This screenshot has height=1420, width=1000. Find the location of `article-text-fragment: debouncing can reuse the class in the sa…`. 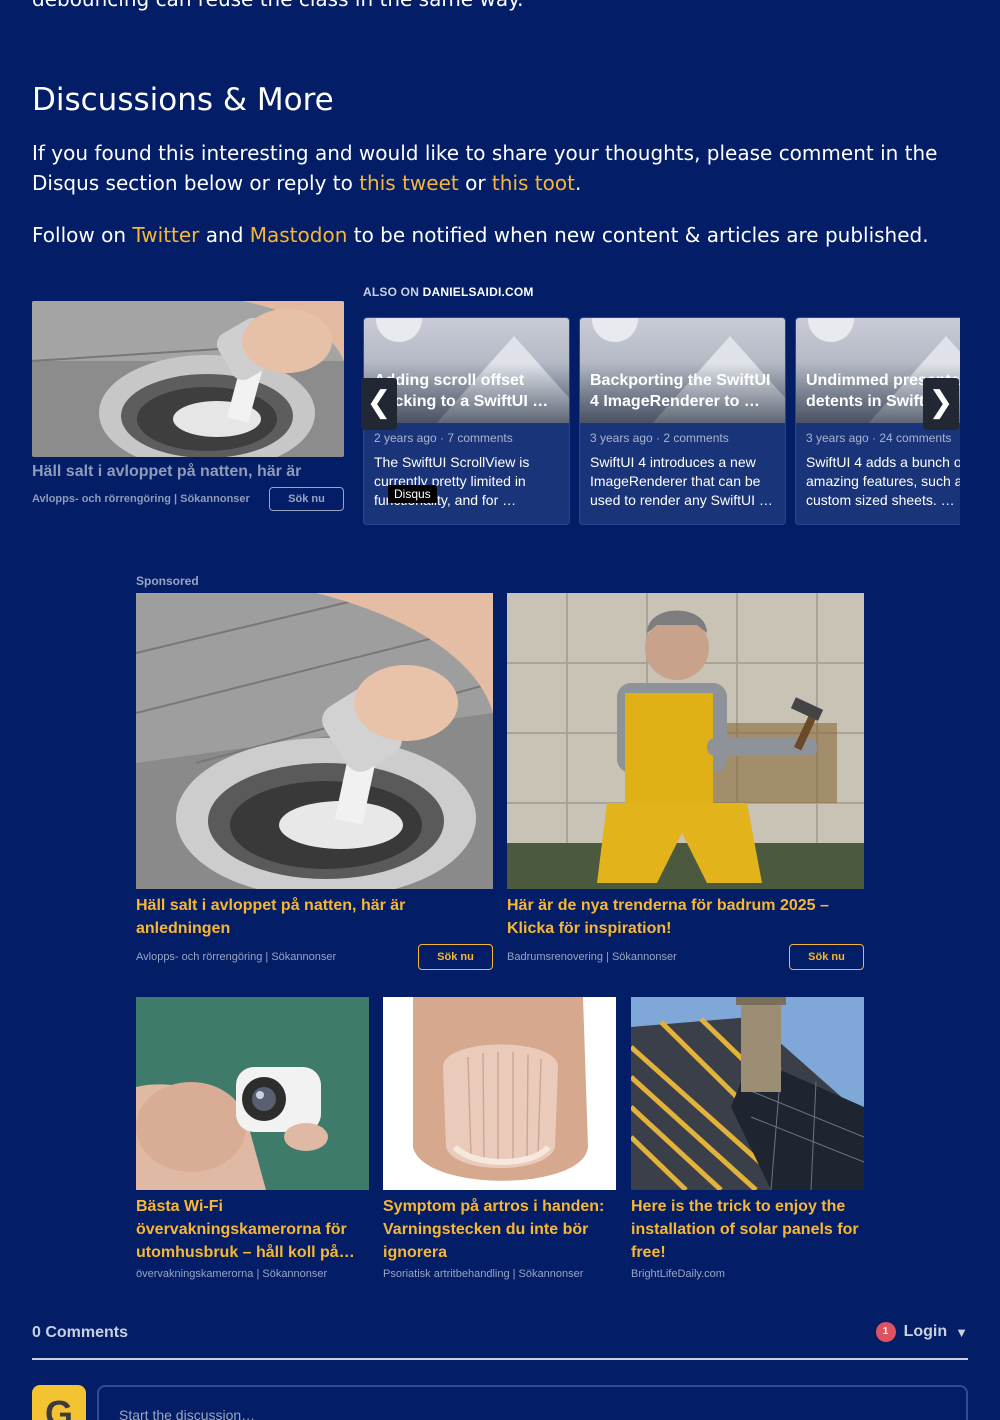

article-text-fragment: debouncing can reuse the class in the sa… is located at coordinates (277, 5).